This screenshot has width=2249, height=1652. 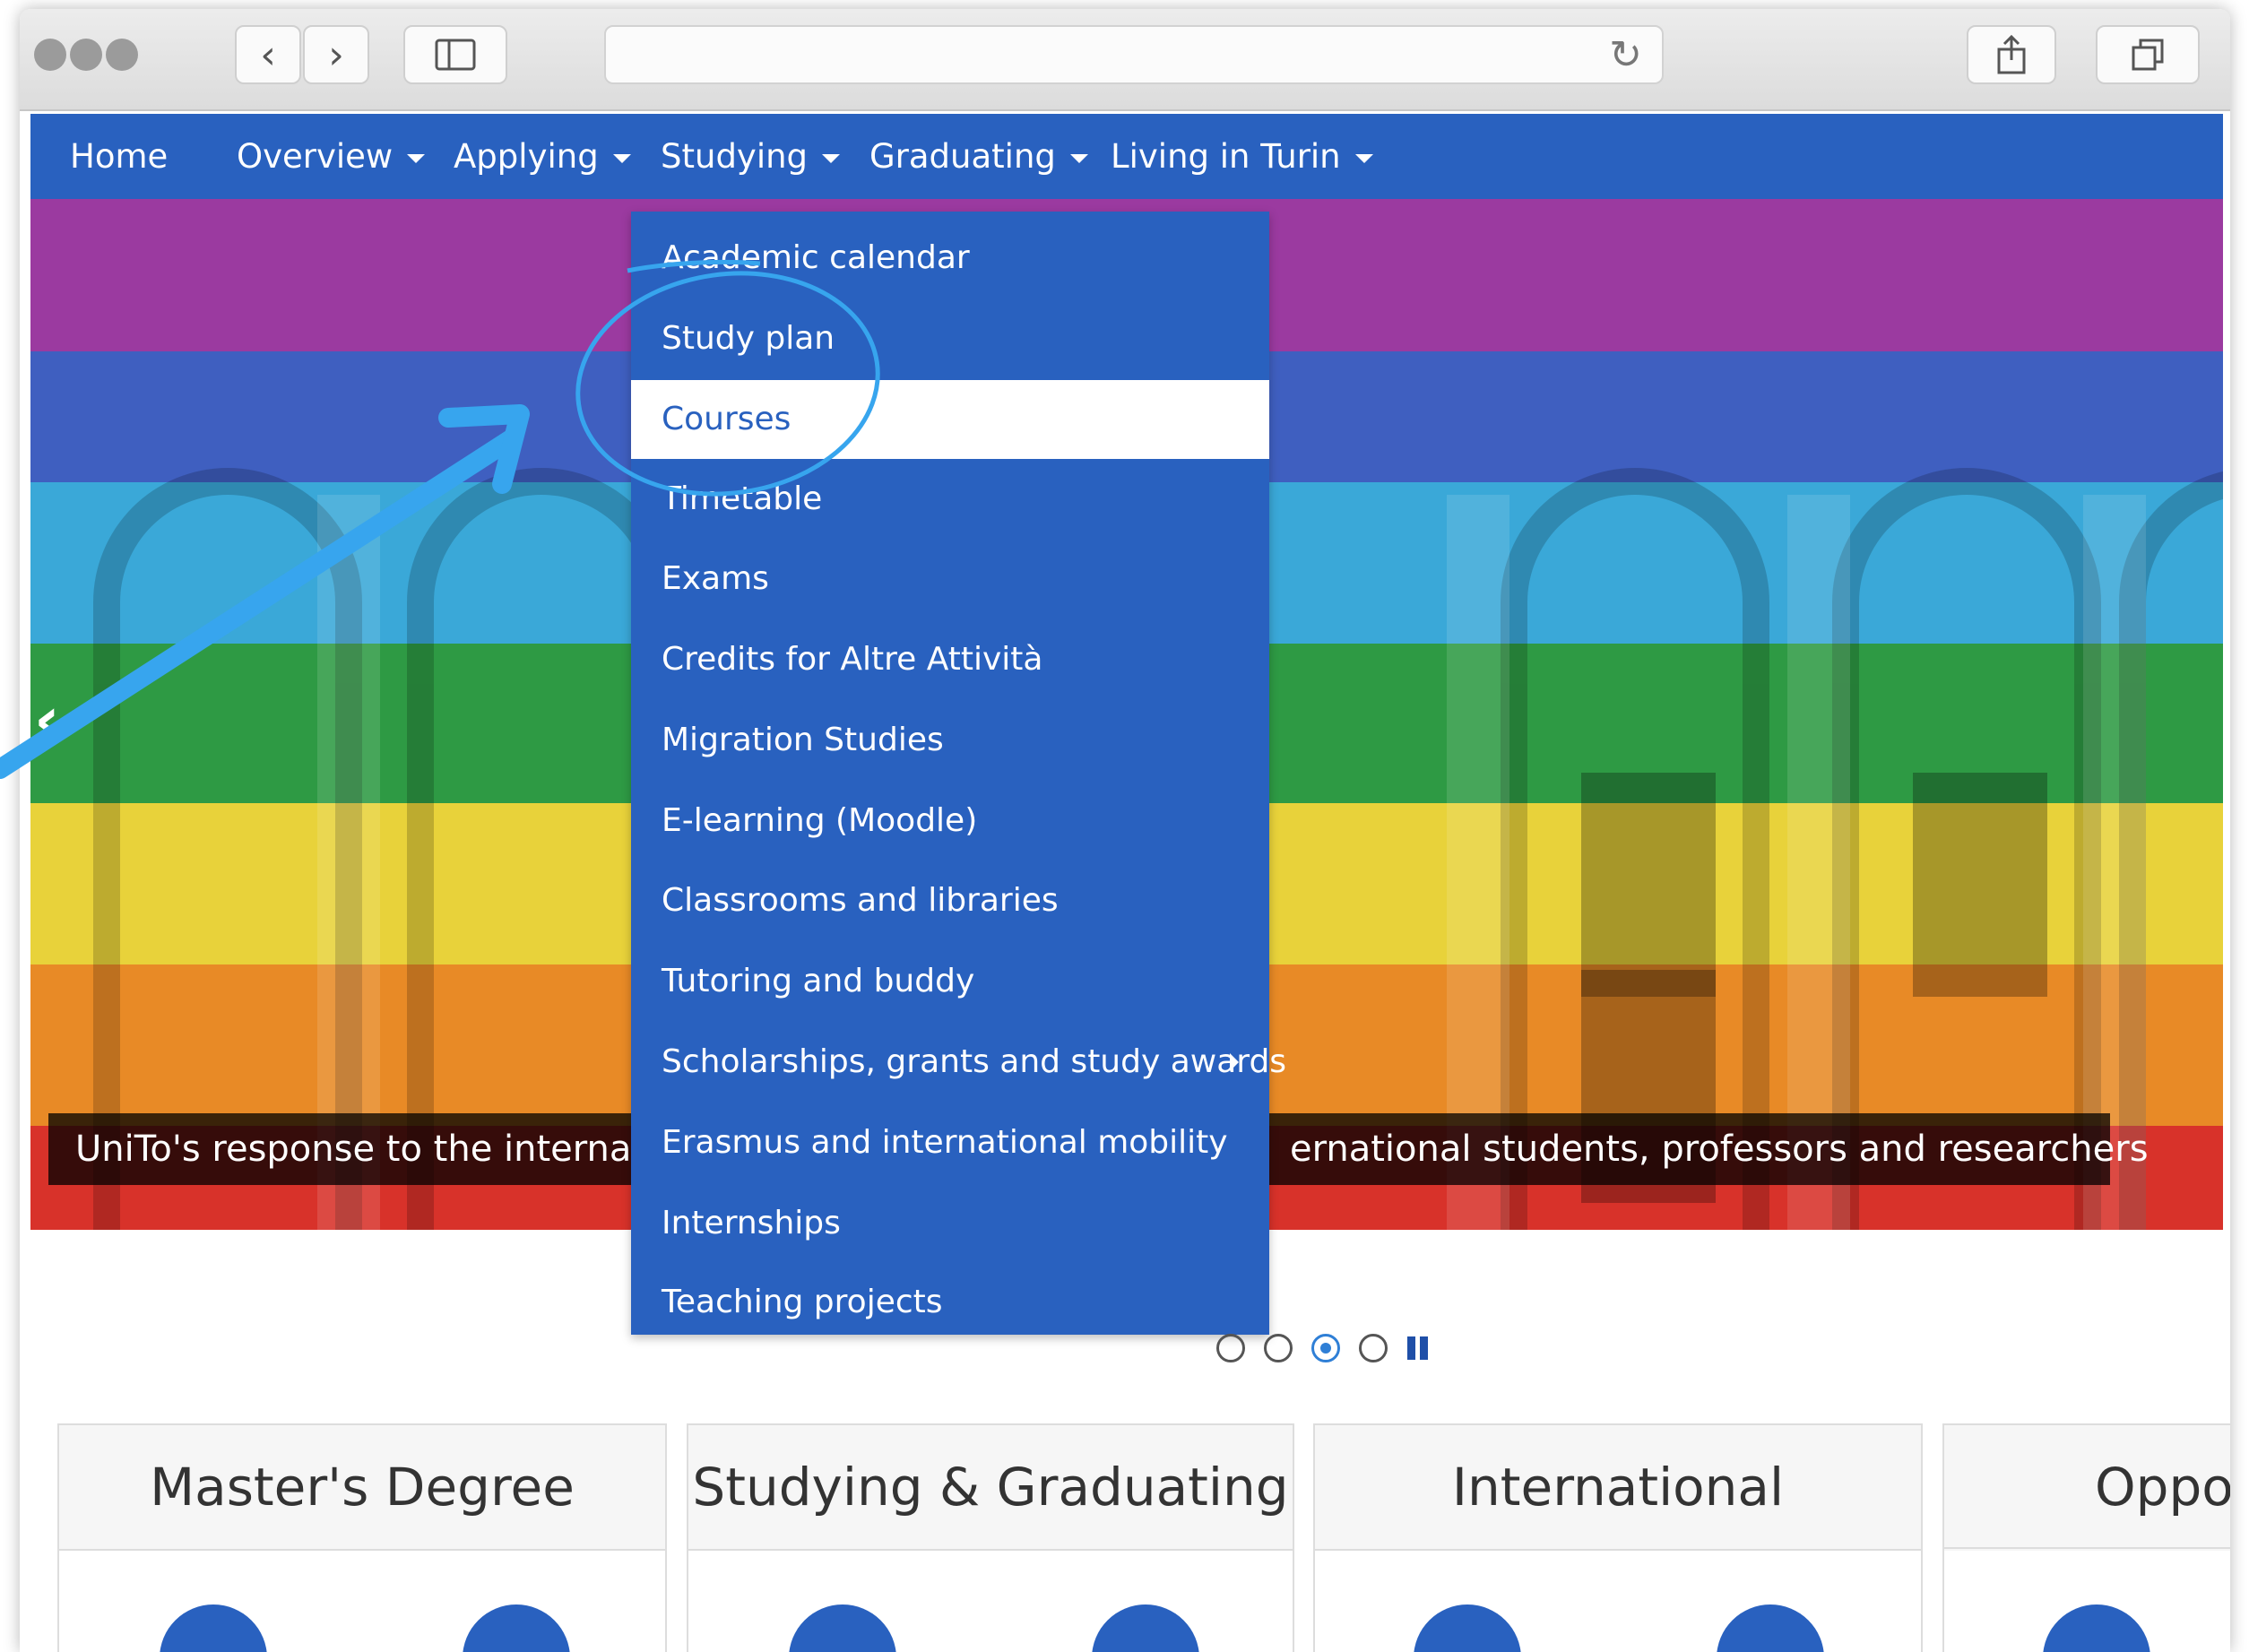 I want to click on nav-item-label: Graduating, so click(x=962, y=156).